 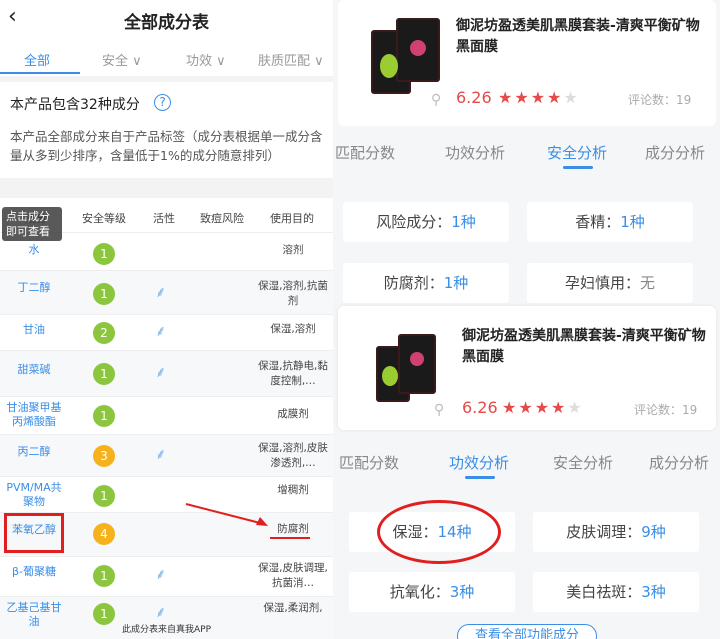 What do you see at coordinates (34, 370) in the screenshot?
I see `ingredient-name: 甜菜碱` at bounding box center [34, 370].